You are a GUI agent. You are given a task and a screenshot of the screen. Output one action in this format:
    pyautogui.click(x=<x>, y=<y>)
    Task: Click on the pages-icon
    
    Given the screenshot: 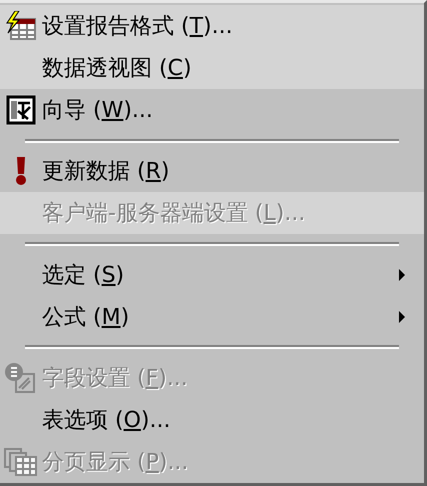 What is the action you would take?
    pyautogui.click(x=21, y=461)
    